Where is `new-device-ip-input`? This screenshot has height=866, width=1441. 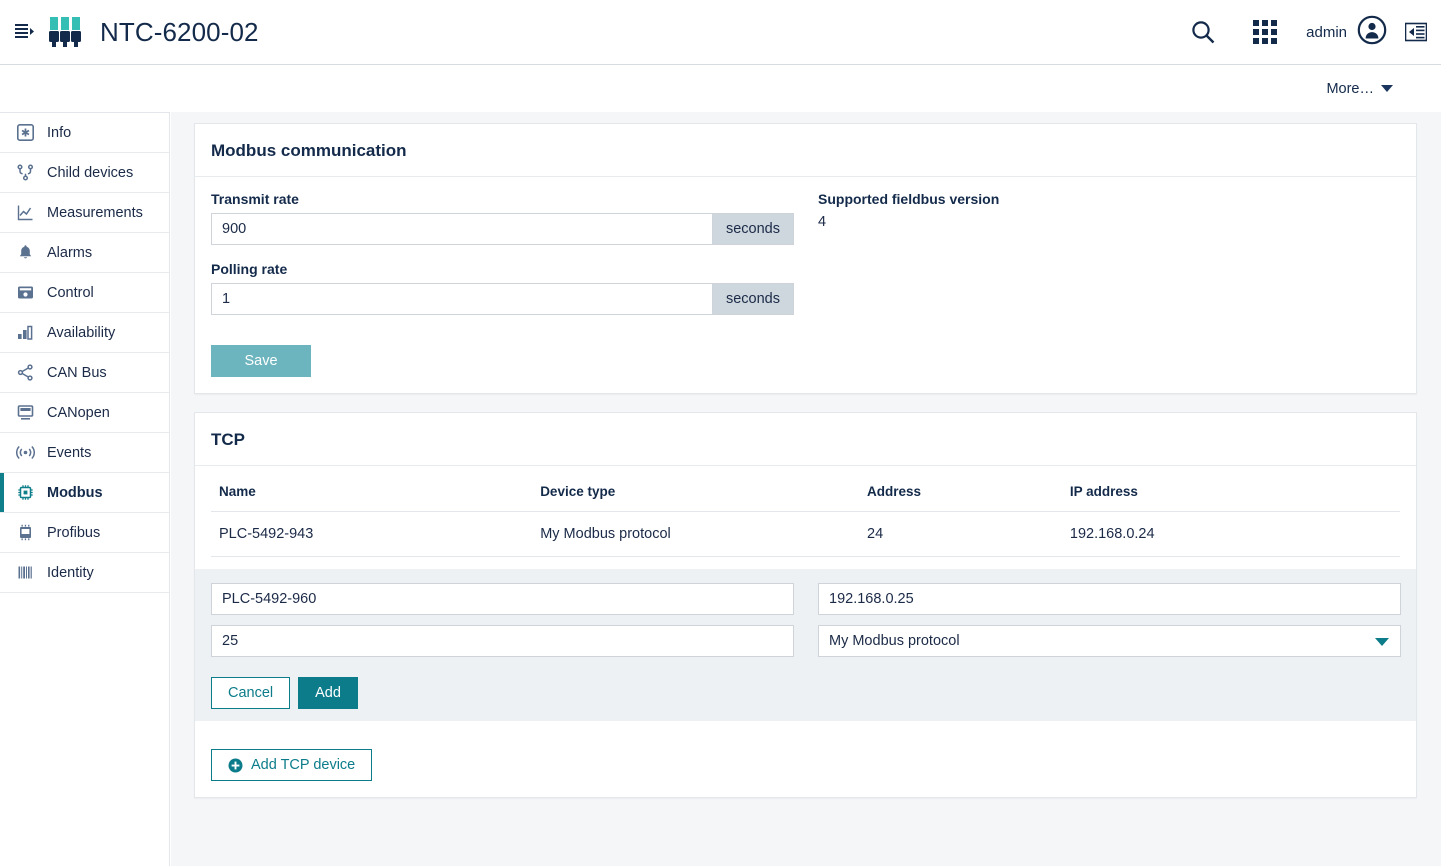
new-device-ip-input is located at coordinates (1109, 599).